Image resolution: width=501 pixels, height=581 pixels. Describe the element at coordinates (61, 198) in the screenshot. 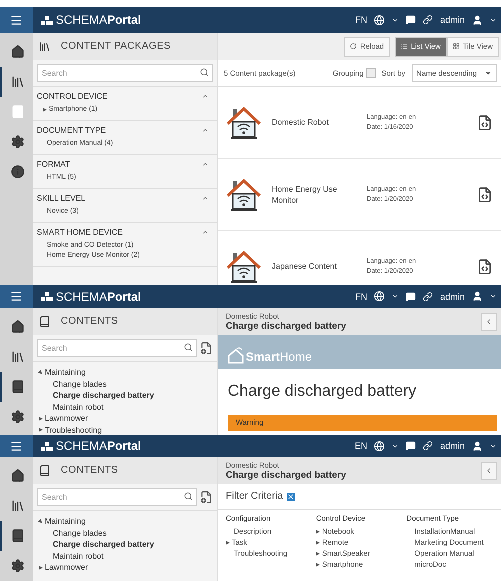

I see `facet-title: SKILL LEVEL` at that location.